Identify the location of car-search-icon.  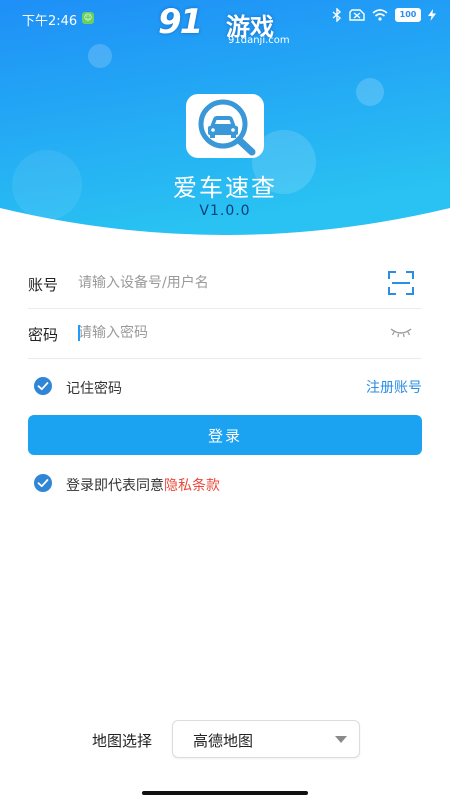
(227, 127).